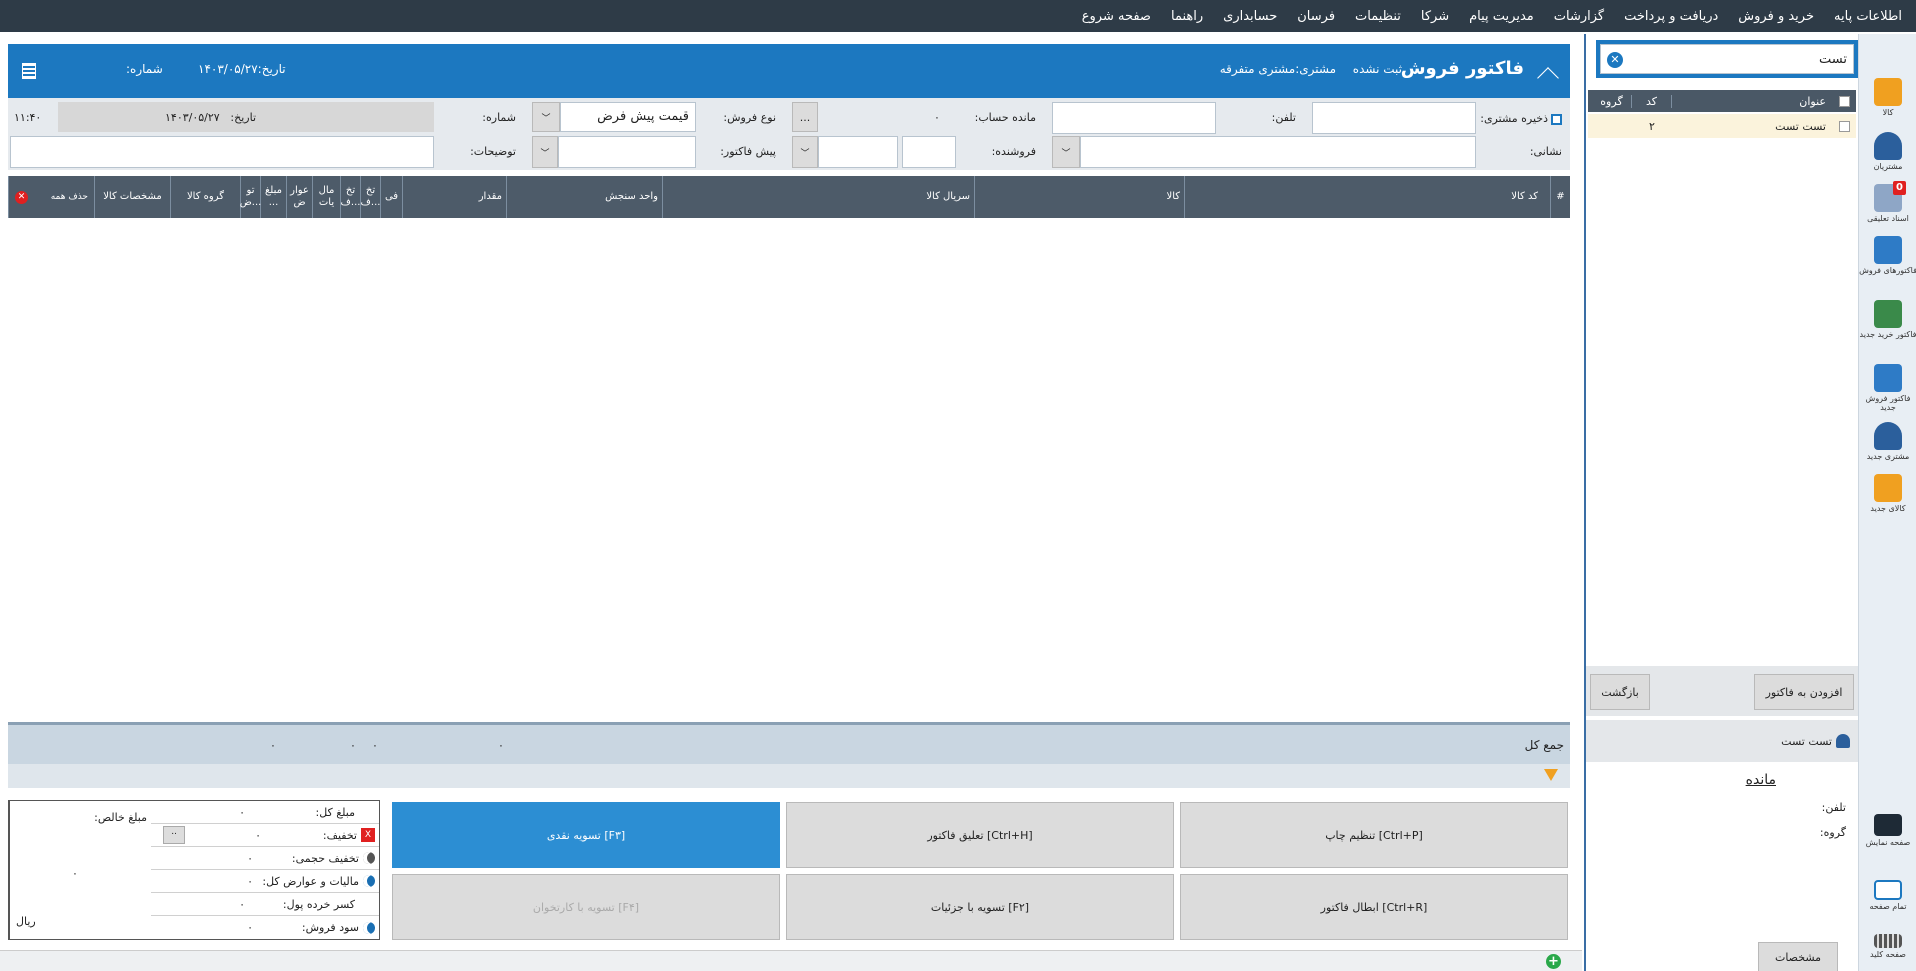  Describe the element at coordinates (174, 835) in the screenshot. I see `discount-more-button: ..` at that location.